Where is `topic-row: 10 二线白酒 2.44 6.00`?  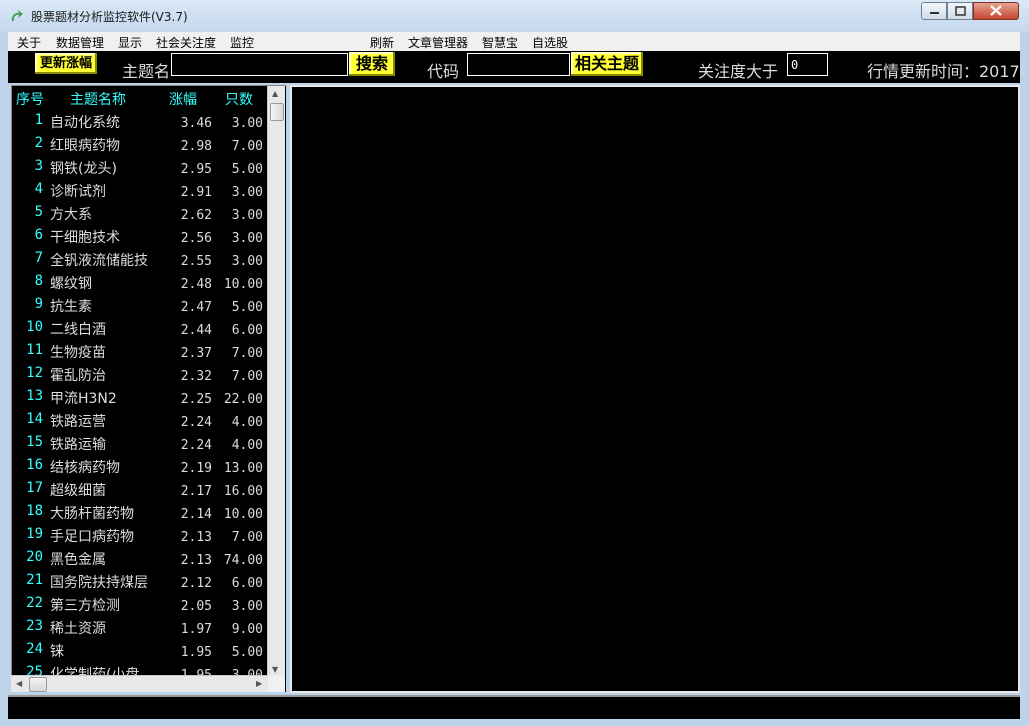
topic-row: 10 二线白酒 2.44 6.00 is located at coordinates (140, 330).